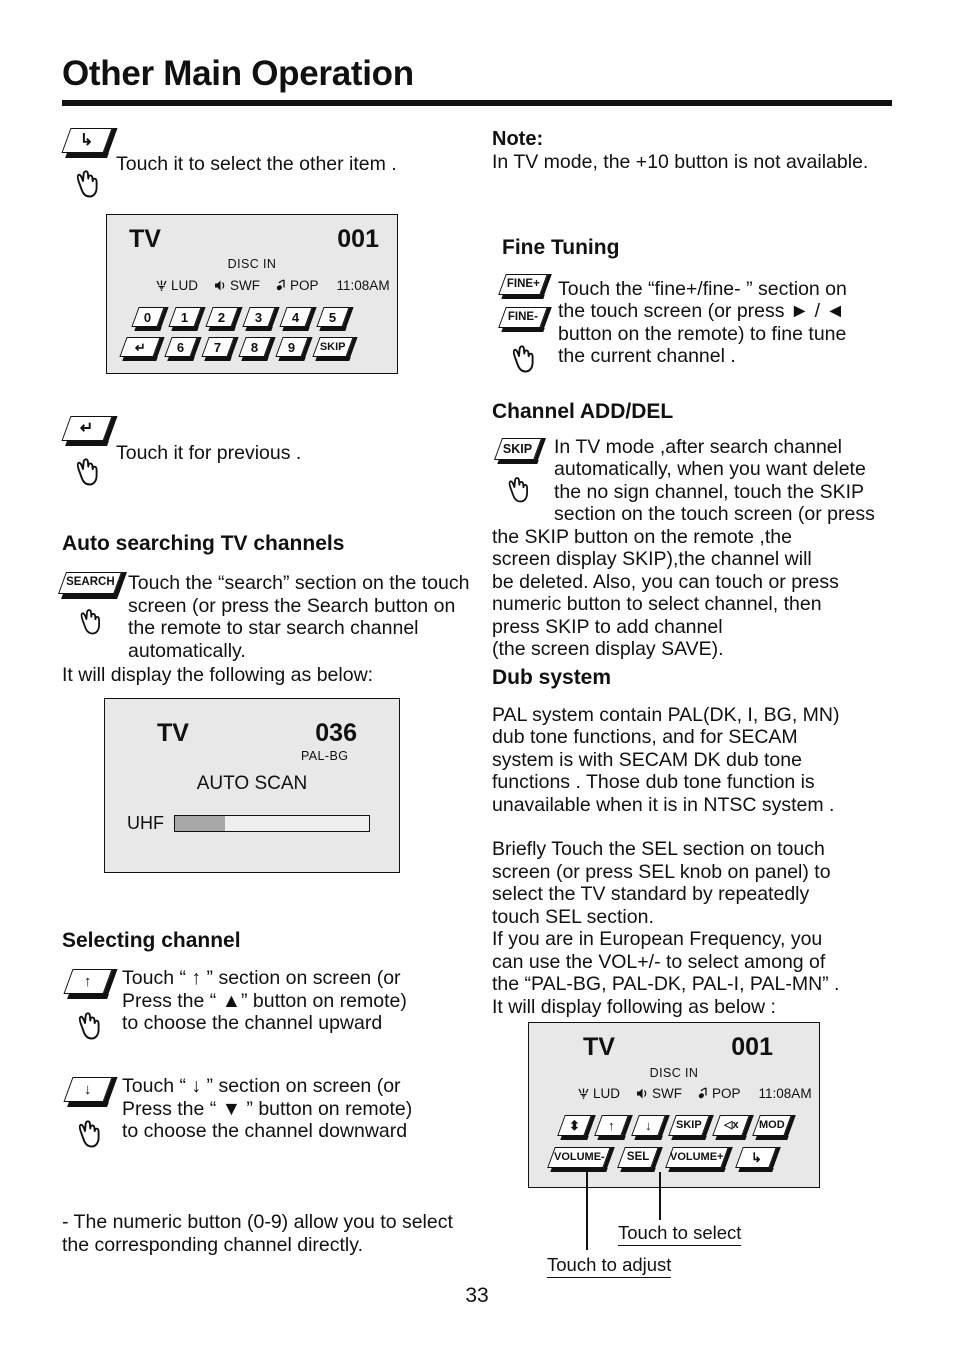 The height and width of the screenshot is (1352, 954). Describe the element at coordinates (664, 1159) in the screenshot. I see `panel-controls-row-2: VOLUME- SEL VOLUME+ ↳` at that location.